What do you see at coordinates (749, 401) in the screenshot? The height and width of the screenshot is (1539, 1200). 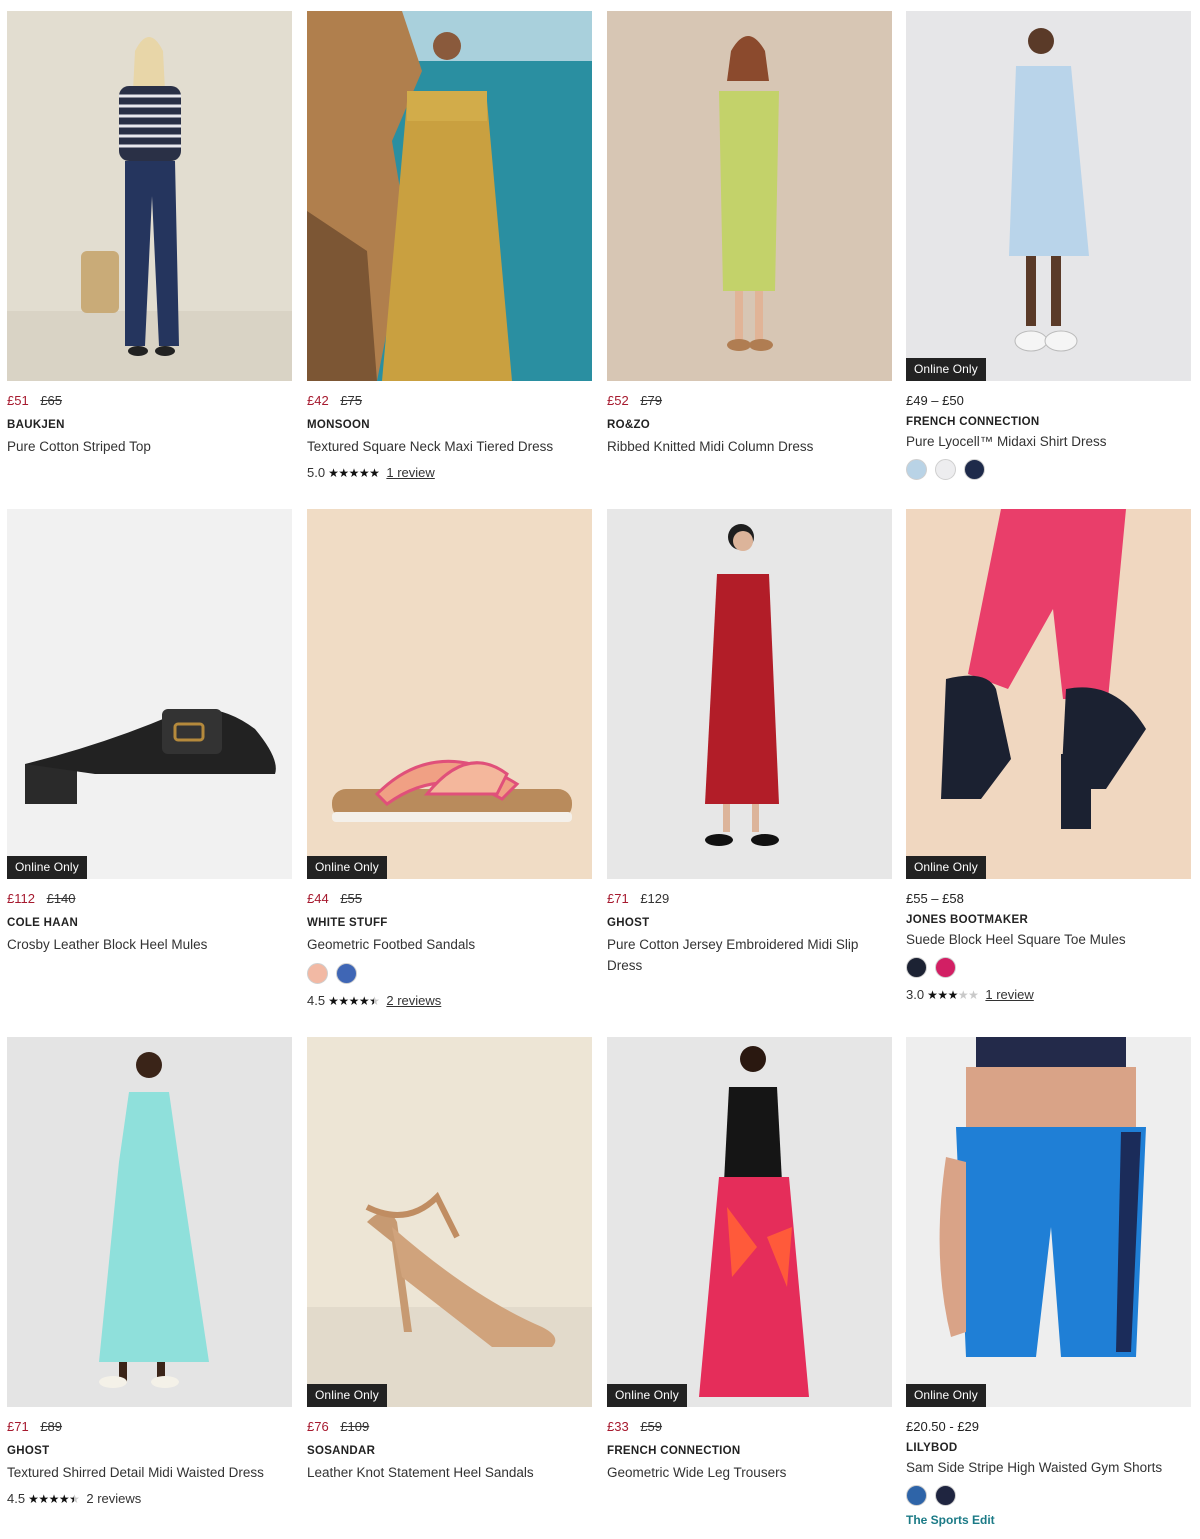 I see `price: £52 £79` at bounding box center [749, 401].